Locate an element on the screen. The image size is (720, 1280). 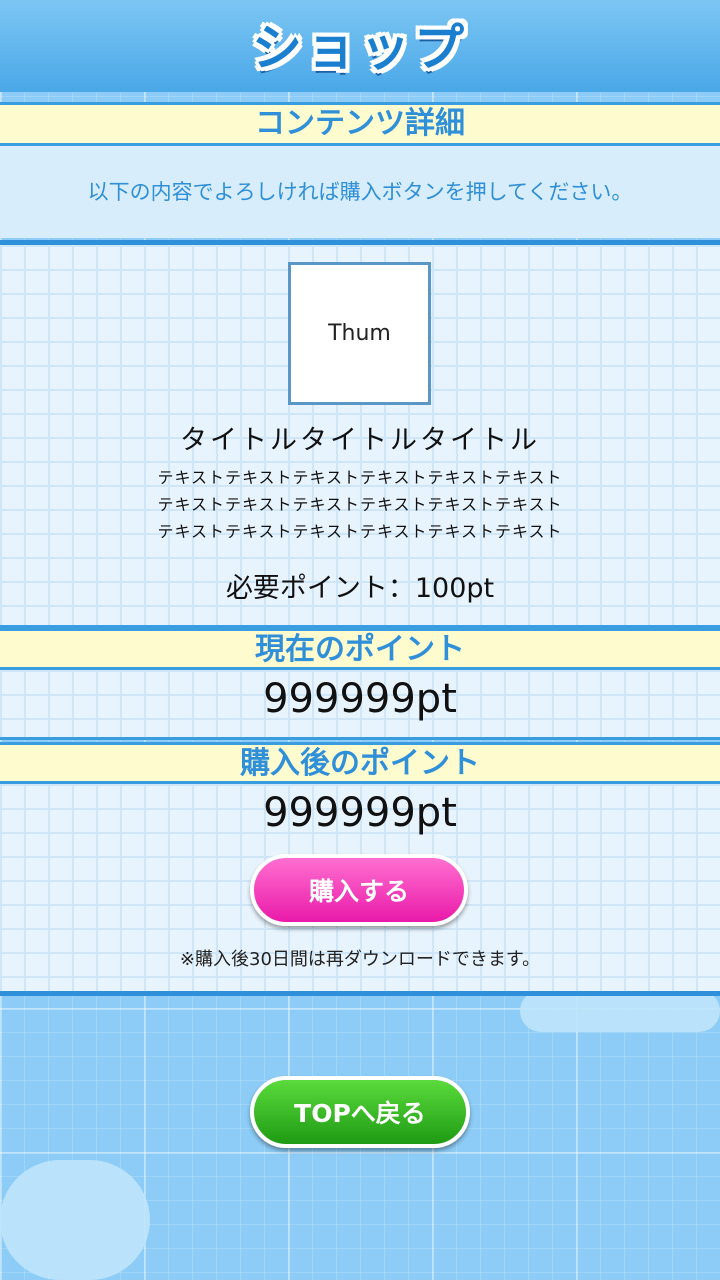
back-to-top-label: TOPへ戻る is located at coordinates (360, 1113).